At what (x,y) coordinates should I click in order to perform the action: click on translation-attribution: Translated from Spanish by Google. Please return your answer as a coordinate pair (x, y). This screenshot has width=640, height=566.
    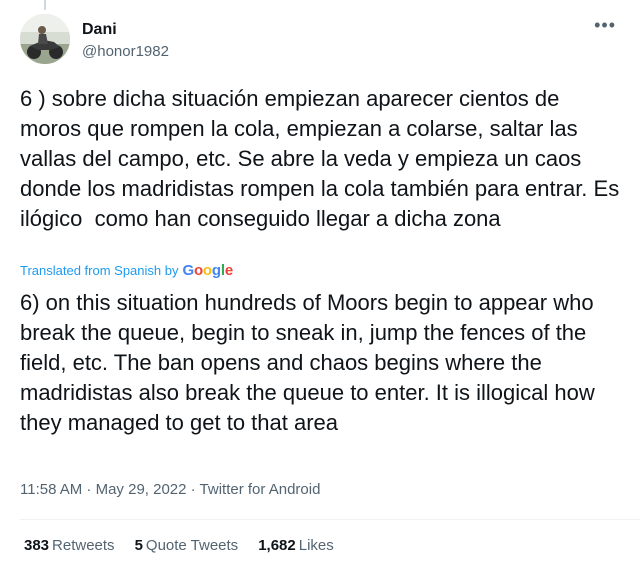
    Looking at the image, I should click on (126, 270).